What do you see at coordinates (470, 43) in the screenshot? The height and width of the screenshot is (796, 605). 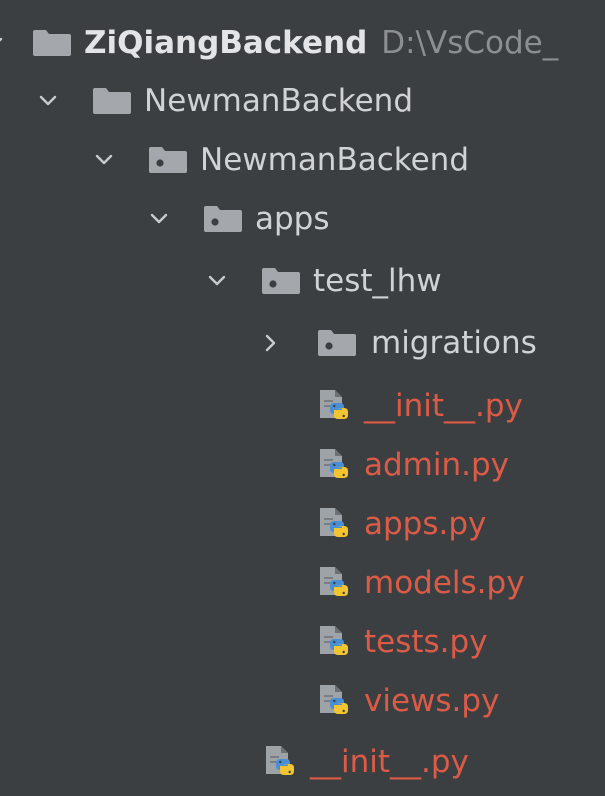 I see `project-path: D:\VsCode_` at bounding box center [470, 43].